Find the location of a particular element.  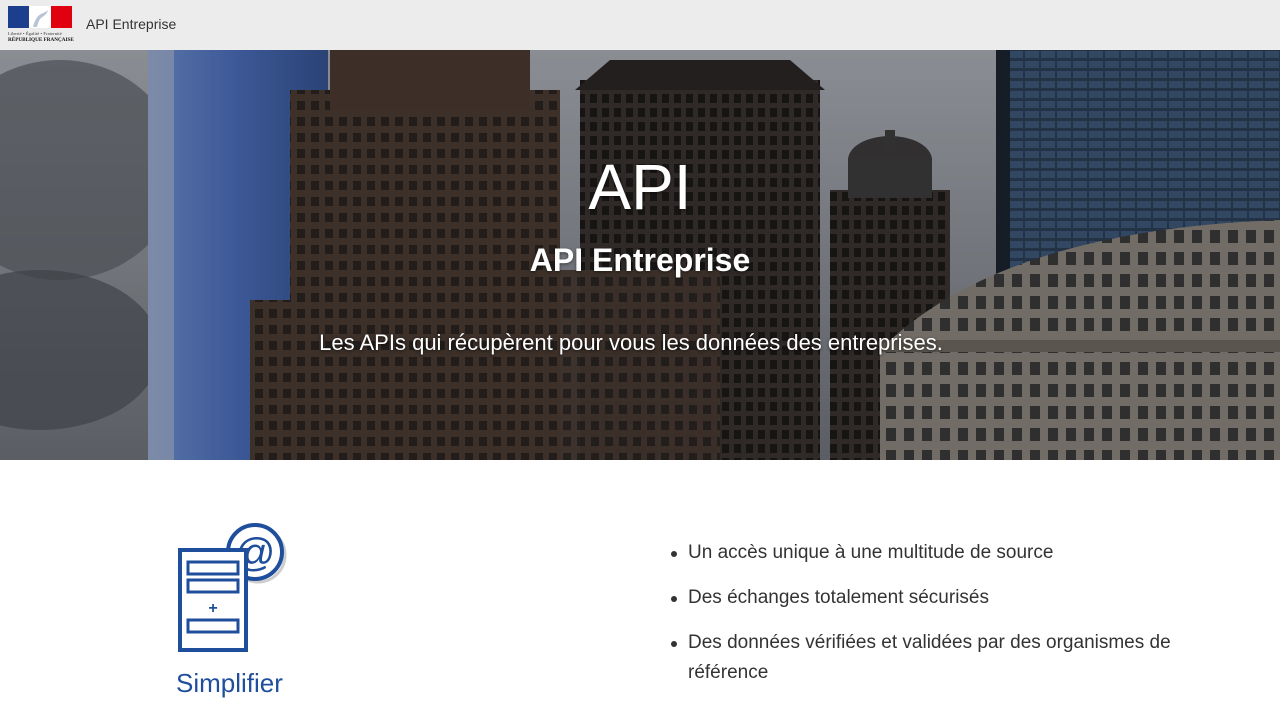

site-title-link: API Entreprise is located at coordinates (131, 24).